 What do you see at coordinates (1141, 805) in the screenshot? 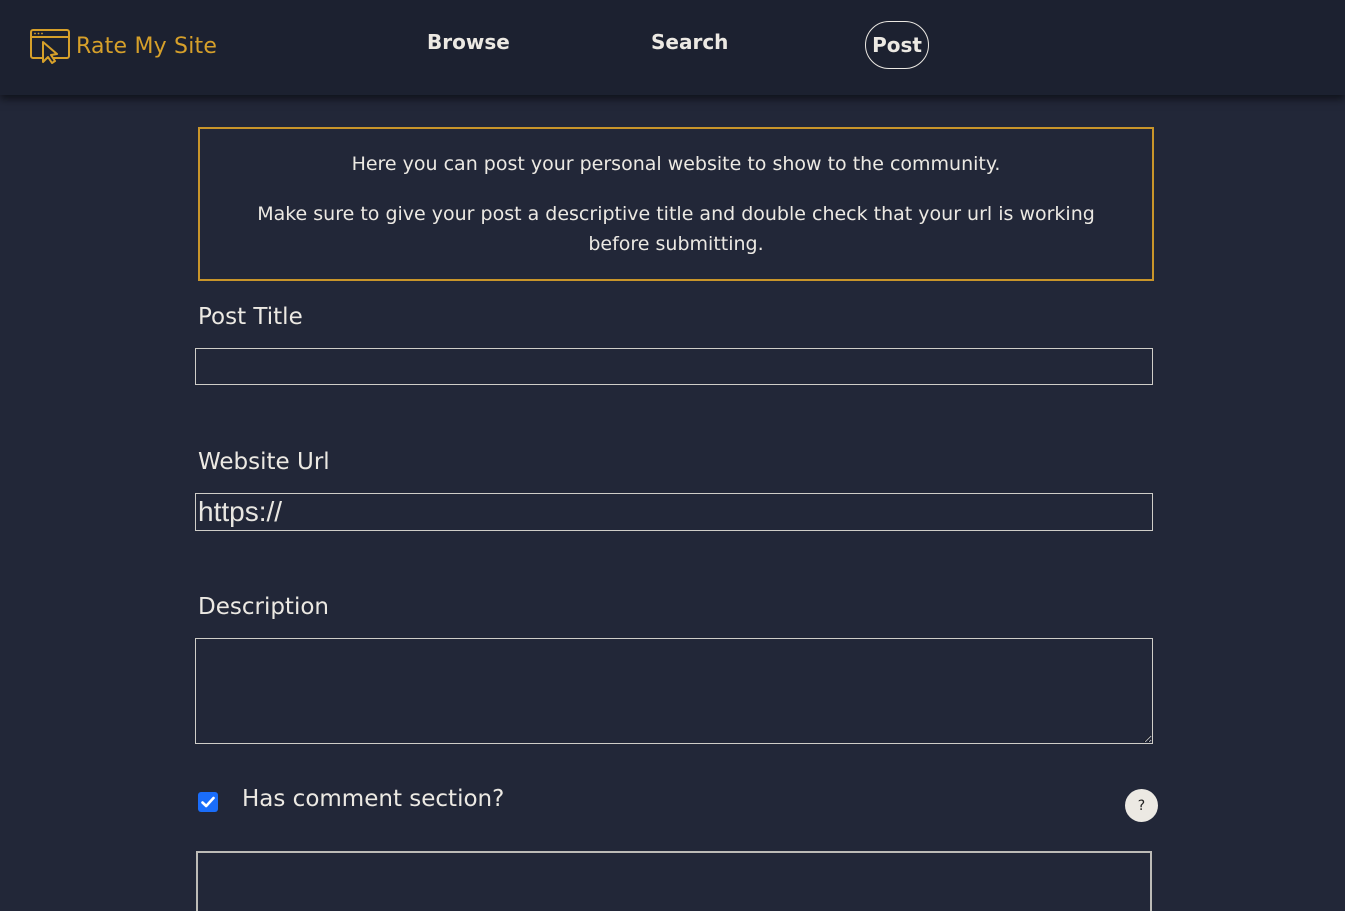
I see `help-button: ?` at bounding box center [1141, 805].